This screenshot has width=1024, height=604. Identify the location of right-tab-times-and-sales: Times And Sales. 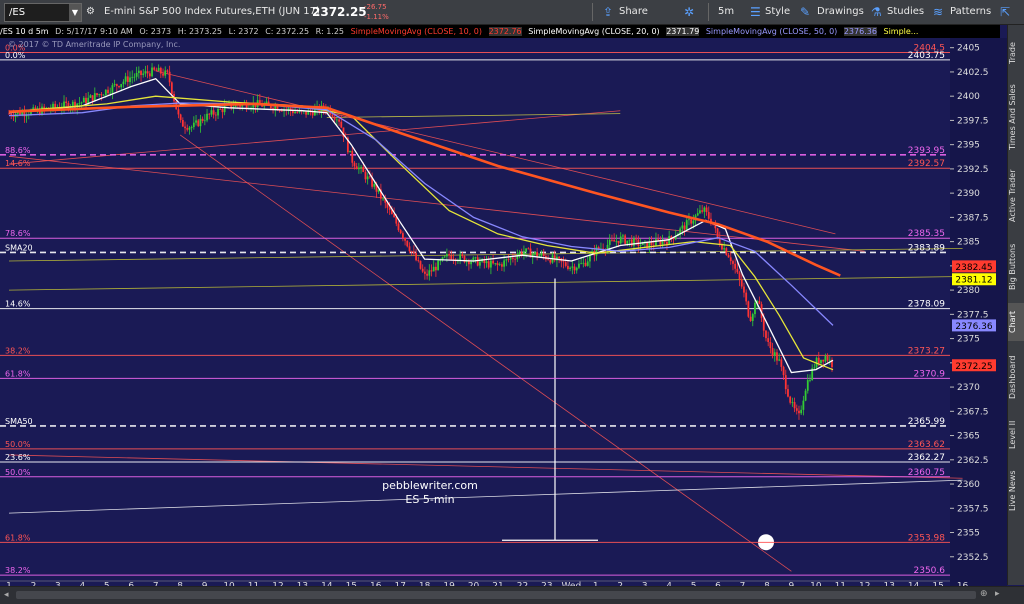
(1016, 117).